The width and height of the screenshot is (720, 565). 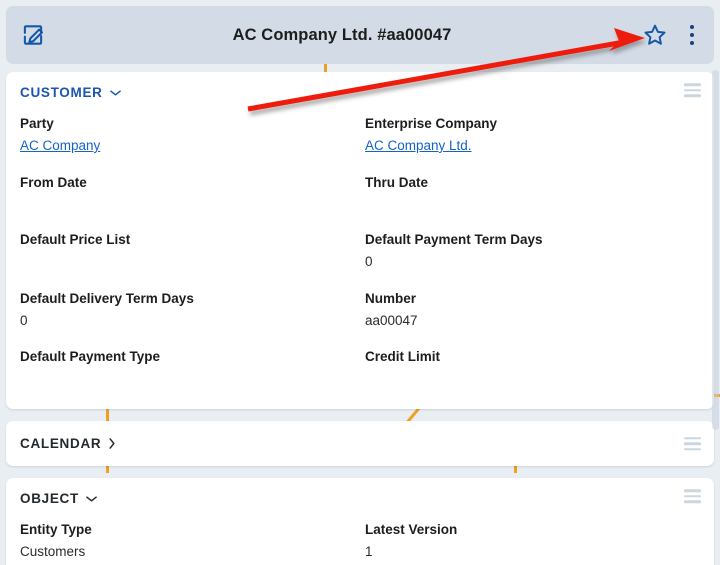 What do you see at coordinates (342, 34) in the screenshot?
I see `page-title: AC Company Ltd. #aa00047` at bounding box center [342, 34].